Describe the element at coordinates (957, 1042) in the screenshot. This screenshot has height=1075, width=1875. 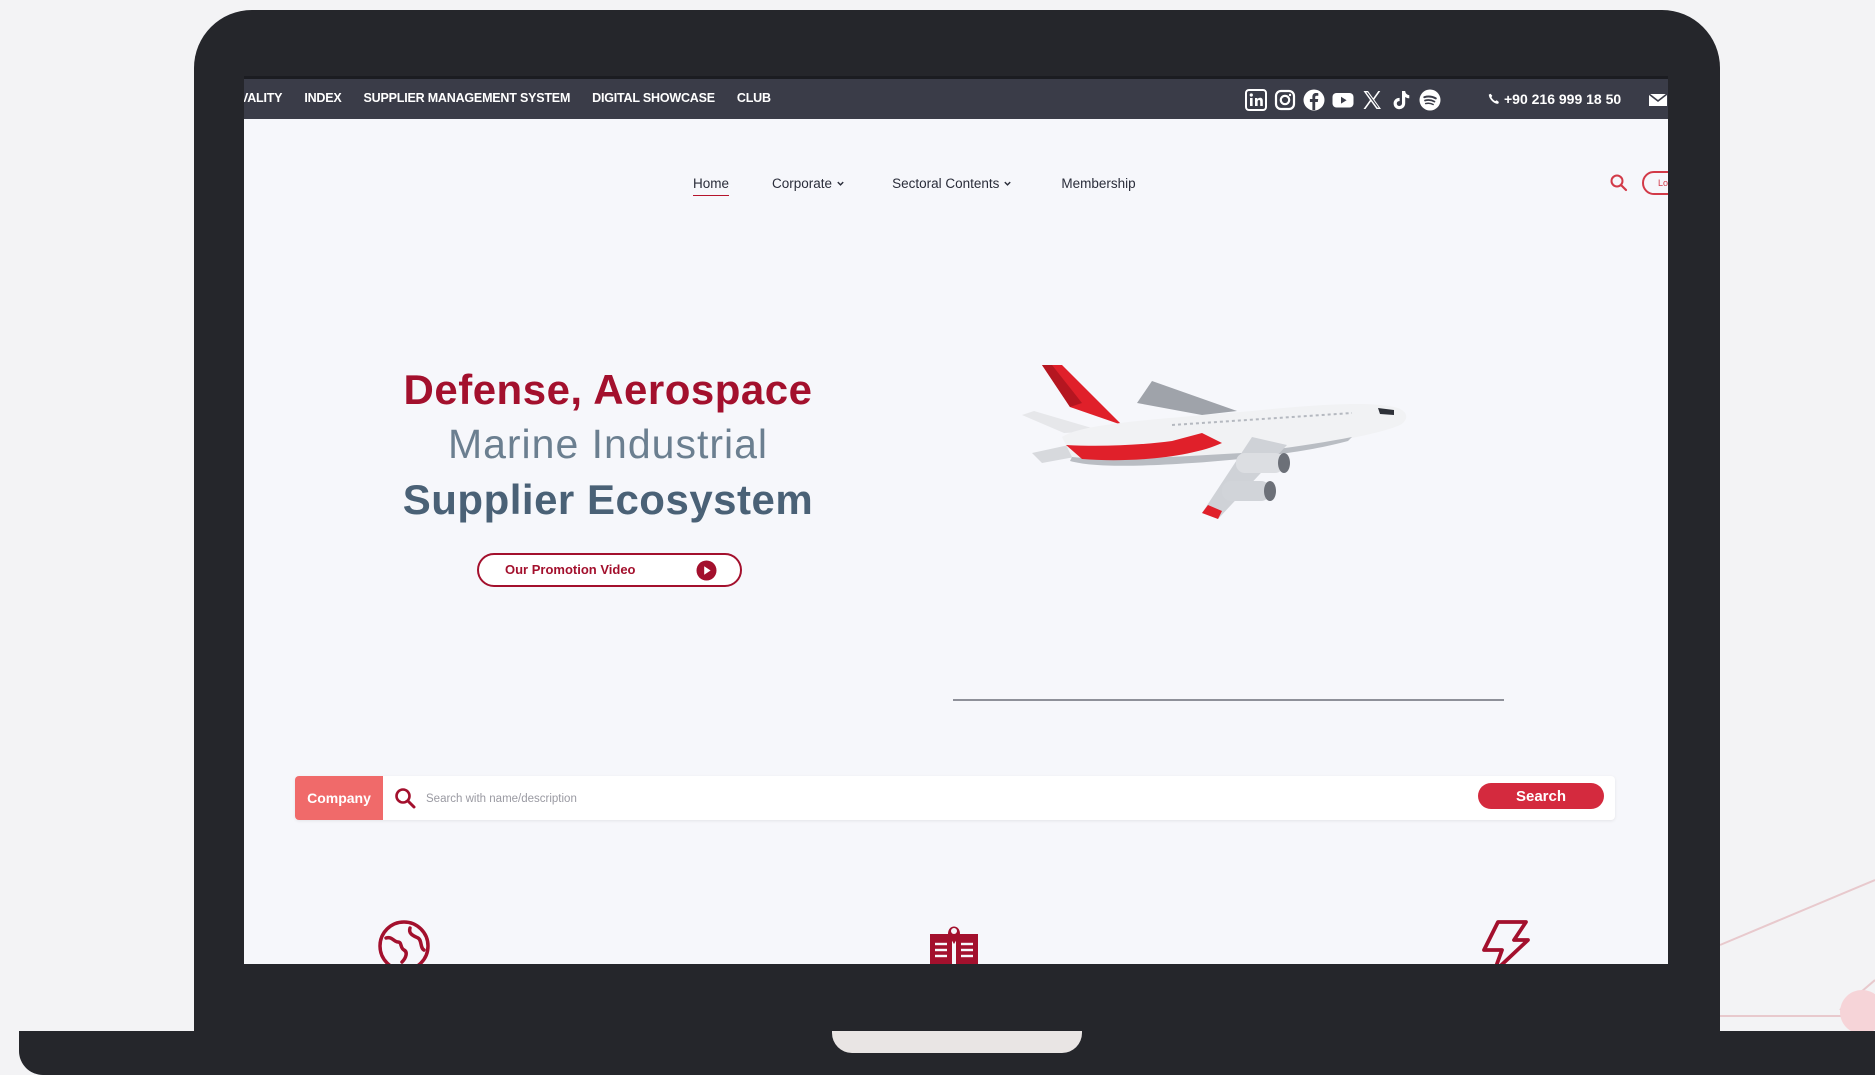
I see `laptop-notch` at that location.